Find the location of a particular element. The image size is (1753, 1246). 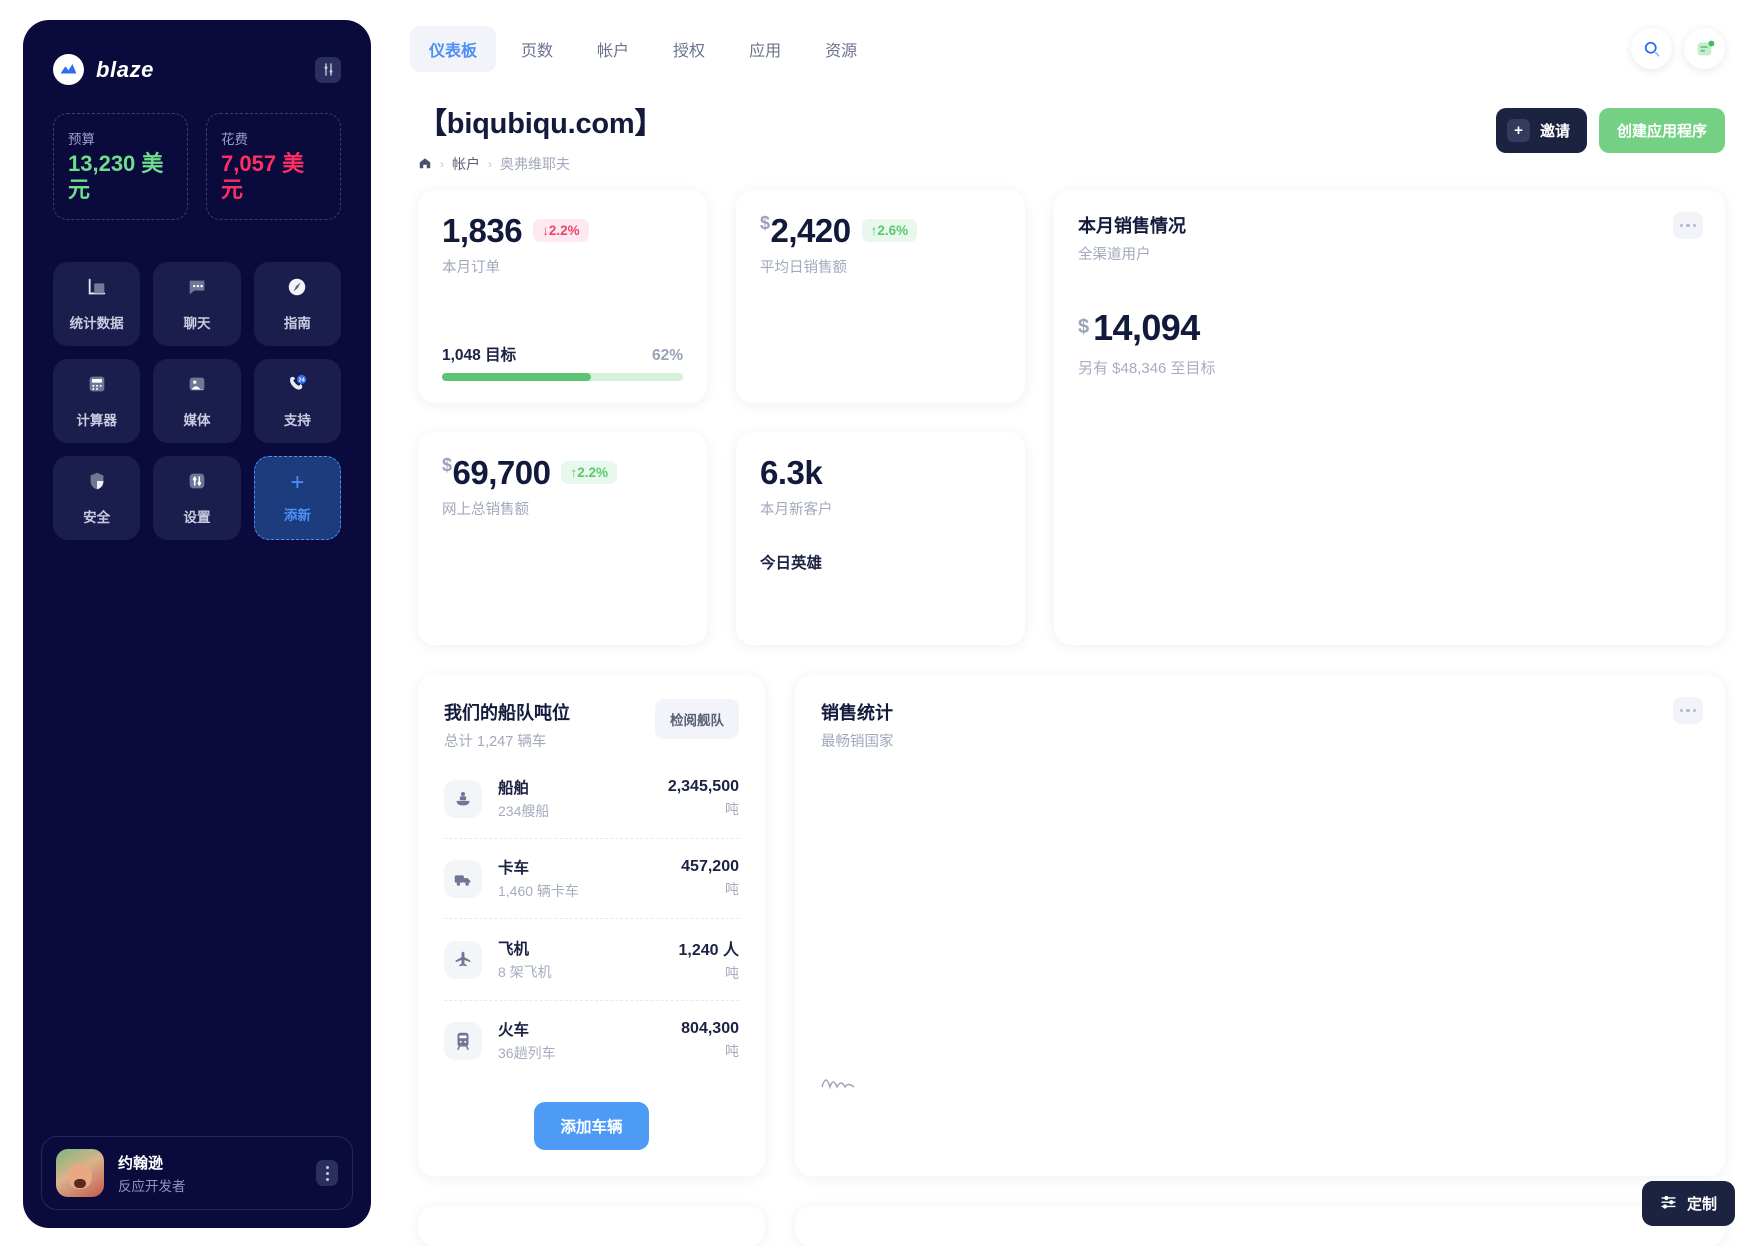

daily-sales-minibars is located at coordinates (880, 364).